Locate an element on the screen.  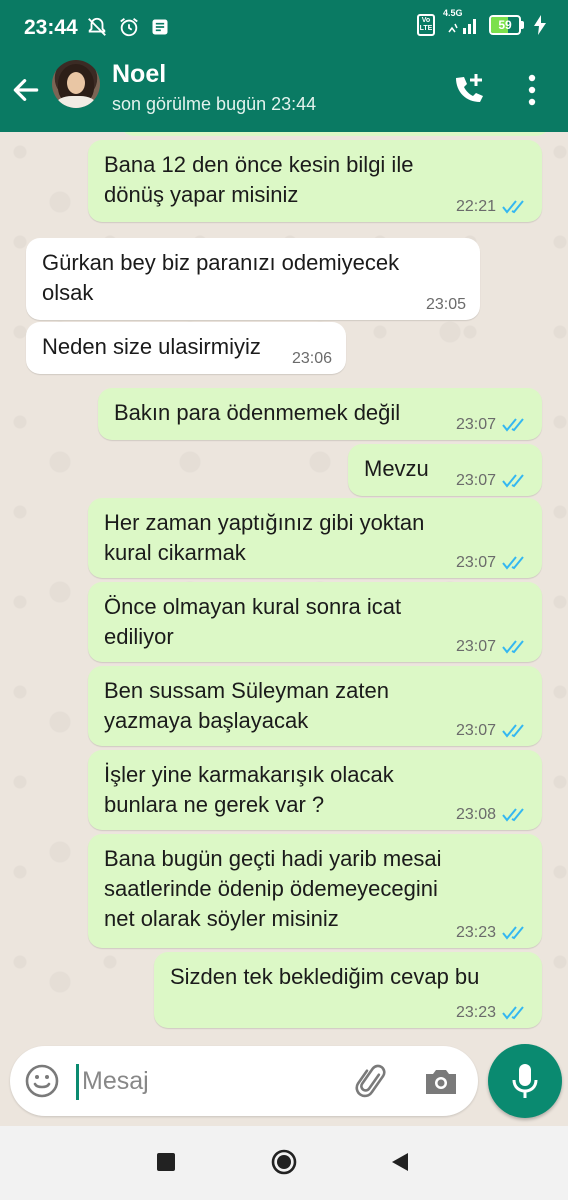
message-text: Sizden tek beklediğim cevap bu is located at coordinates (325, 976).